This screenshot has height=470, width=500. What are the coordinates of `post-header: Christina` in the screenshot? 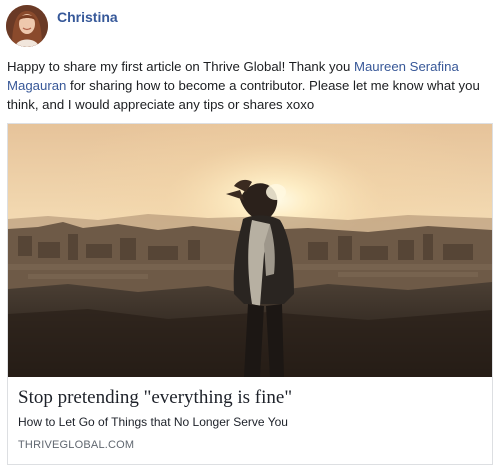 It's located at (62, 27).